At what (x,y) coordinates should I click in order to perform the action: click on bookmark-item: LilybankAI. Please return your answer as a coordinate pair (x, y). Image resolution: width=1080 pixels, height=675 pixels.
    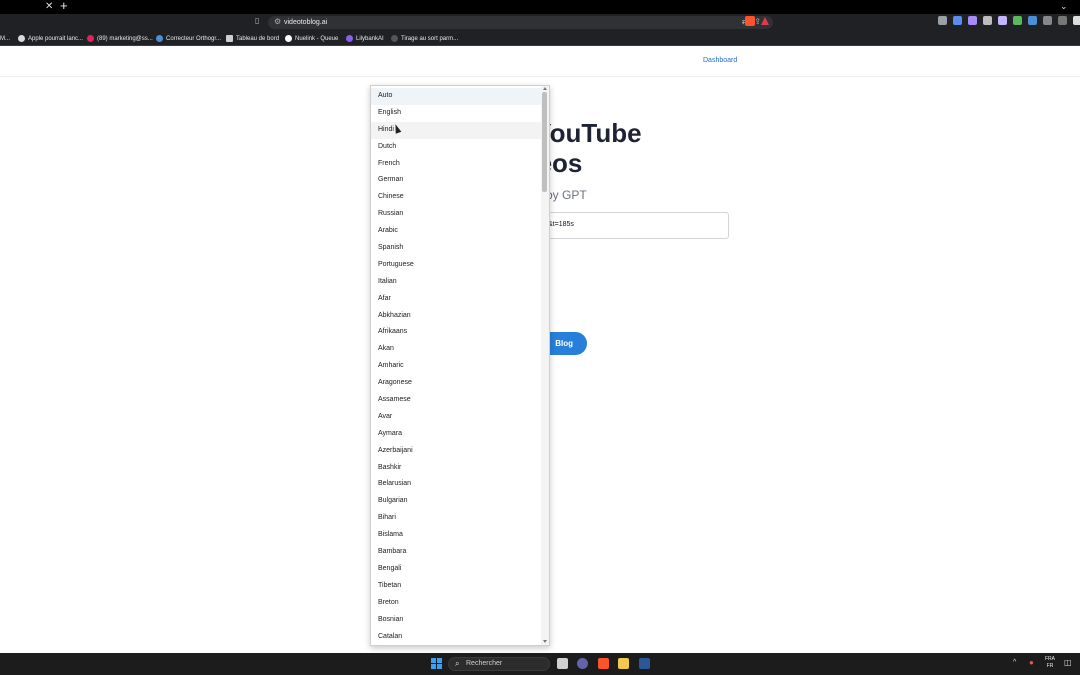
    Looking at the image, I should click on (365, 38).